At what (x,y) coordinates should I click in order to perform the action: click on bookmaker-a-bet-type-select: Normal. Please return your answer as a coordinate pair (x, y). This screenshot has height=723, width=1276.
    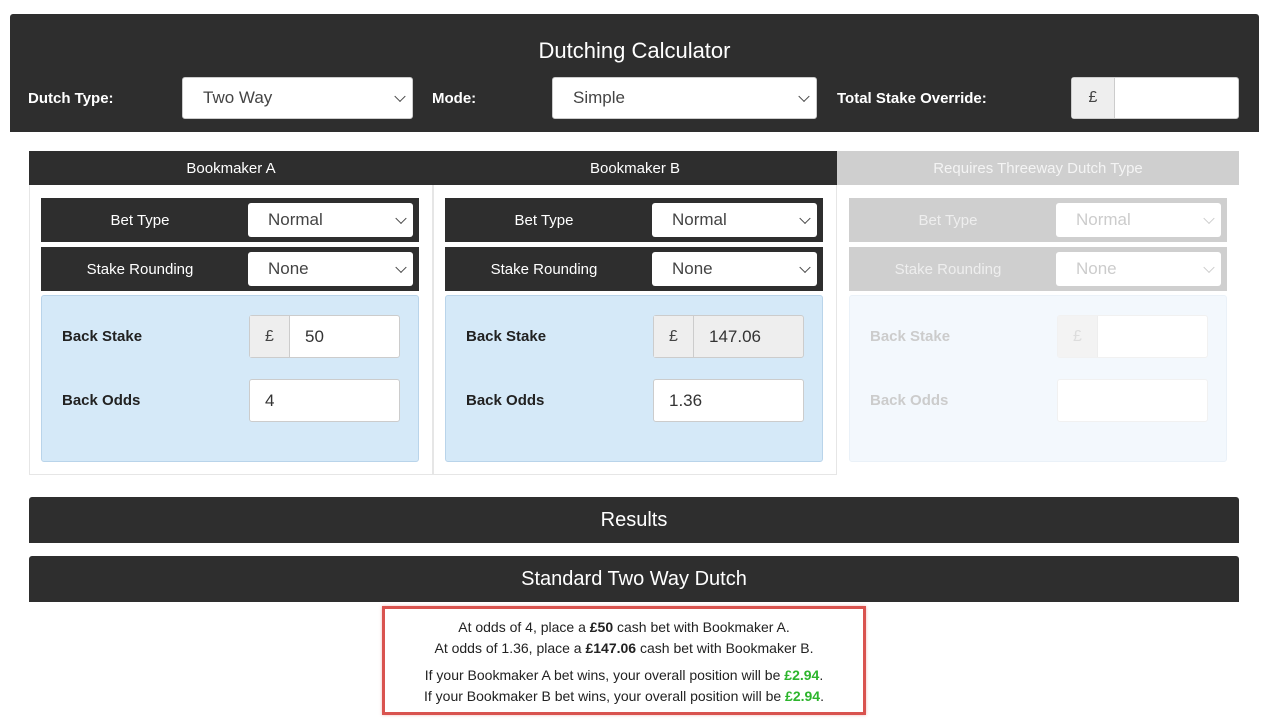
    Looking at the image, I should click on (330, 220).